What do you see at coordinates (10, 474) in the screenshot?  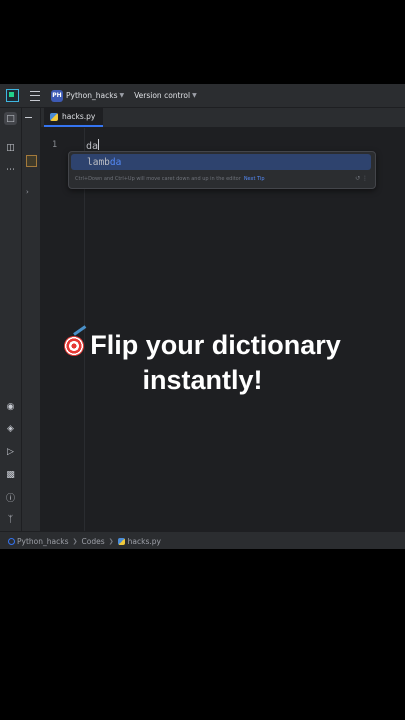 I see `terminal-icon: ▩` at bounding box center [10, 474].